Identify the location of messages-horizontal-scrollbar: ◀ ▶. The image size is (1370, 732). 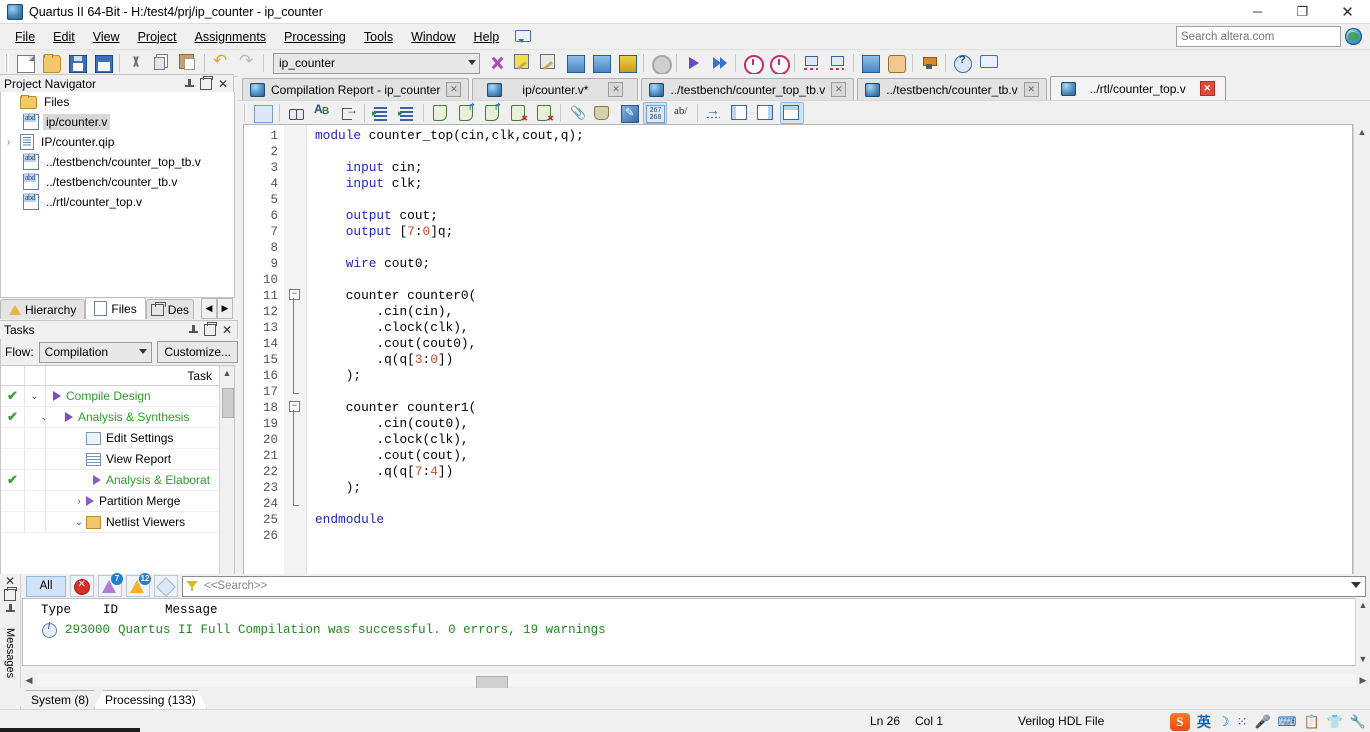
(696, 681).